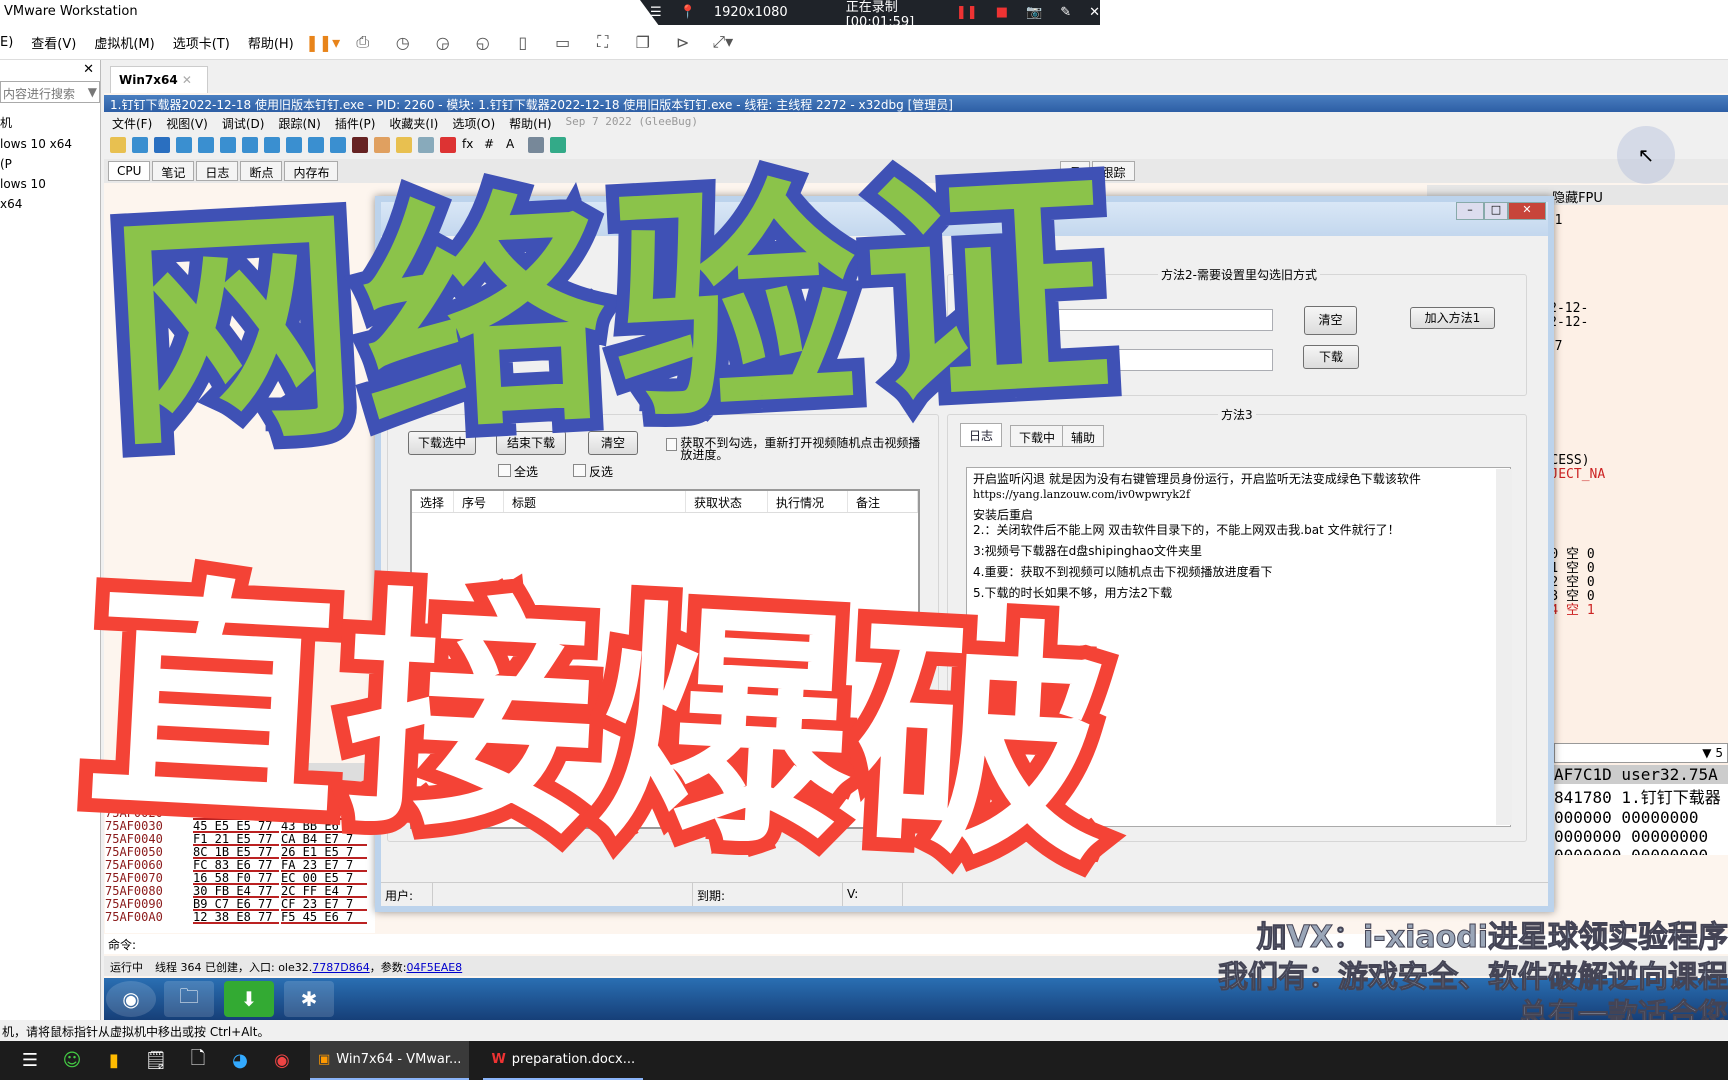 Image resolution: width=1728 pixels, height=1080 pixels. What do you see at coordinates (189, 999) in the screenshot?
I see `explorer-icon: 🗀` at bounding box center [189, 999].